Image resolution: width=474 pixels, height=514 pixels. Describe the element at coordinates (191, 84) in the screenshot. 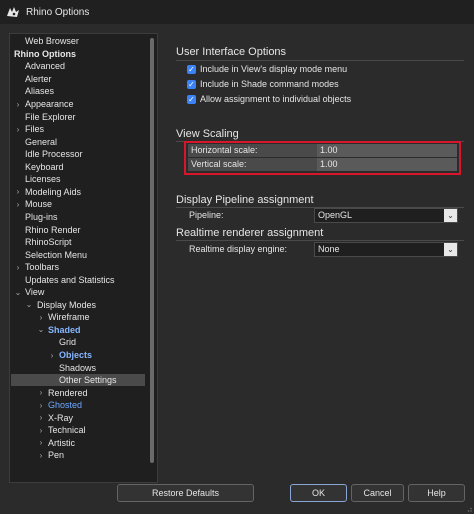

I see `checkbox-shade-command: ✓` at that location.